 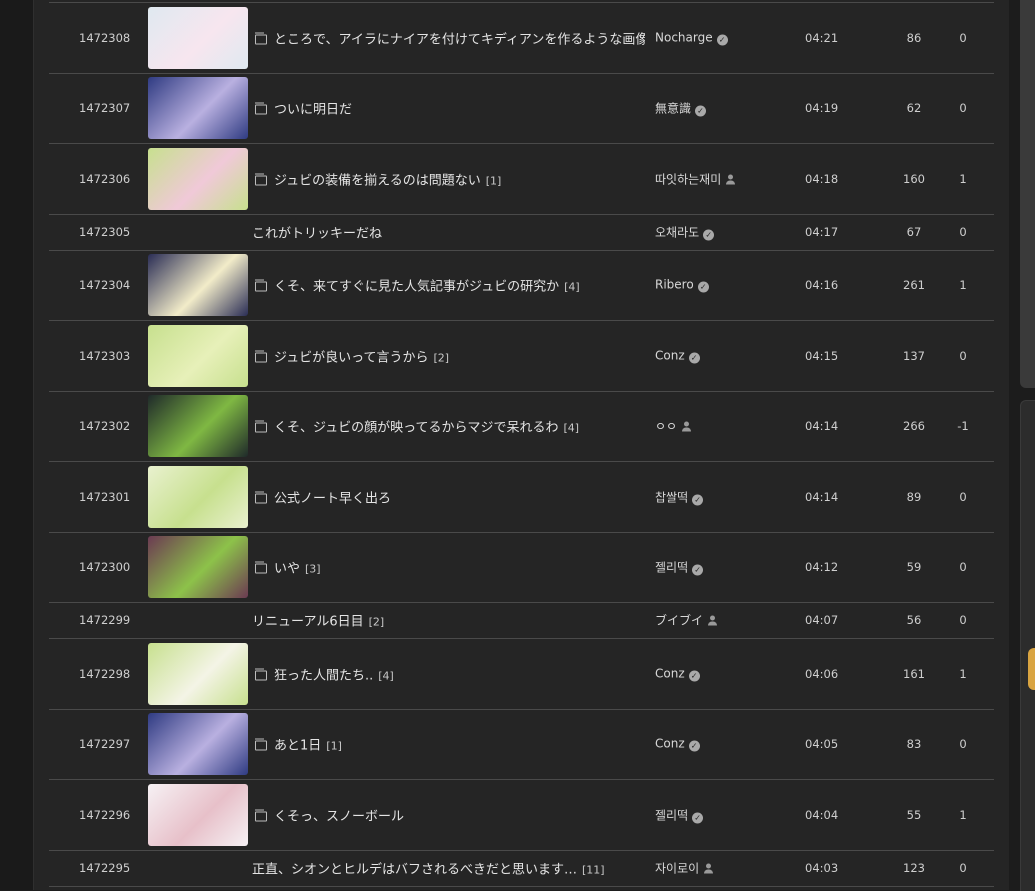 I want to click on post-title-link: くそっ、スノーボール, so click(x=329, y=814).